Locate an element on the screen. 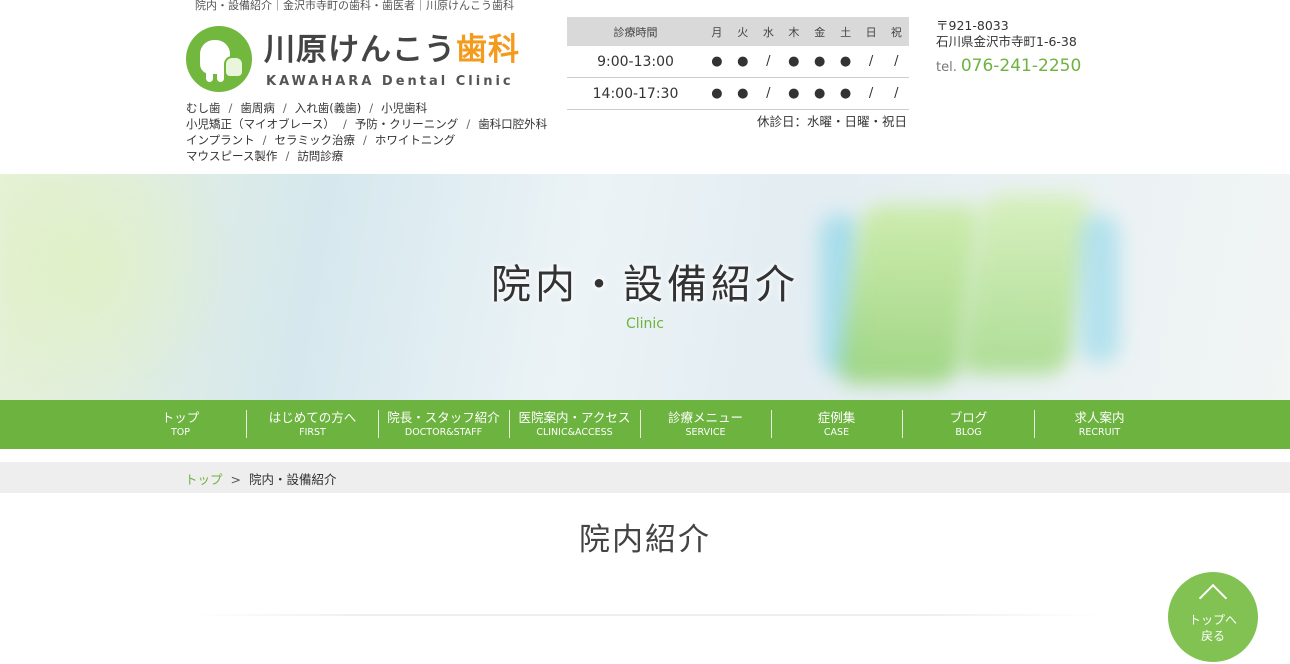 Image resolution: width=1290 pixels, height=664 pixels. section-title: 院内紹介 is located at coordinates (645, 540).